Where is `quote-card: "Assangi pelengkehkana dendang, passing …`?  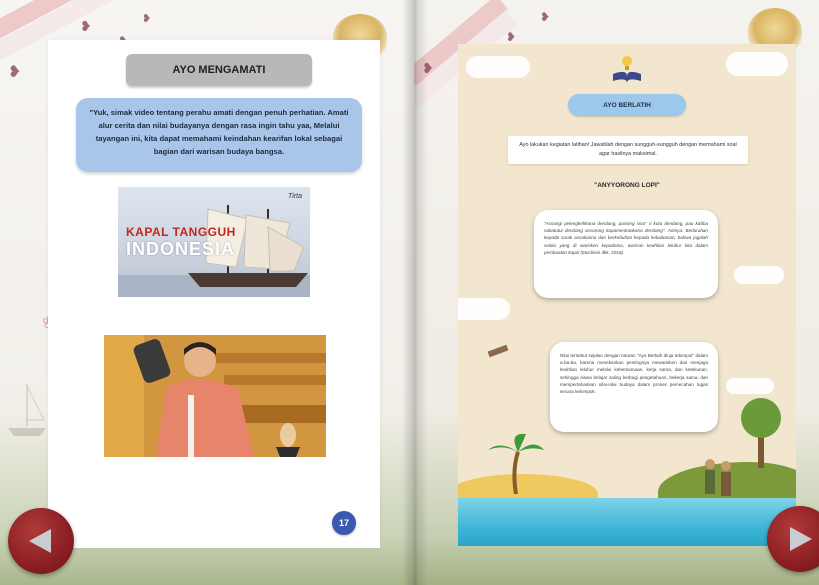
quote-card: "Assangi pelengkehkana dendang, passing … is located at coordinates (626, 254).